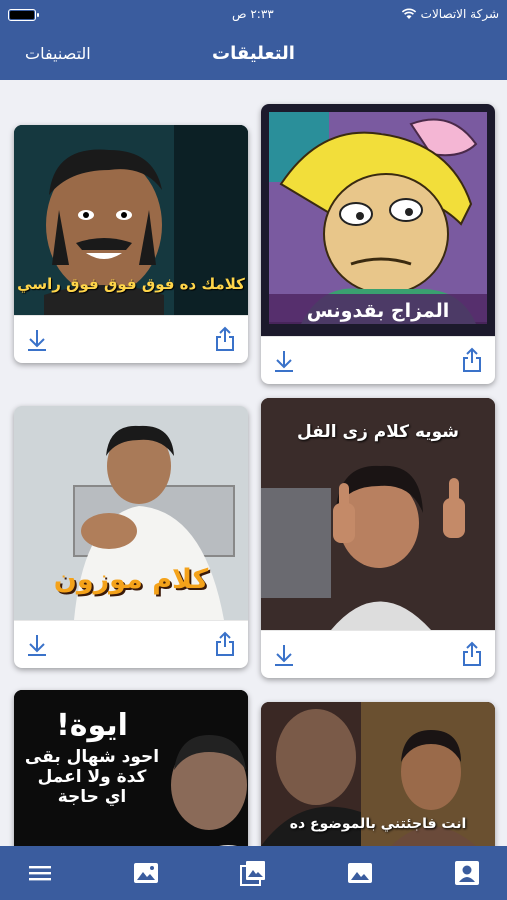  I want to click on meme-caption: كلامك ده فوق فوق فوق راسي, so click(131, 284).